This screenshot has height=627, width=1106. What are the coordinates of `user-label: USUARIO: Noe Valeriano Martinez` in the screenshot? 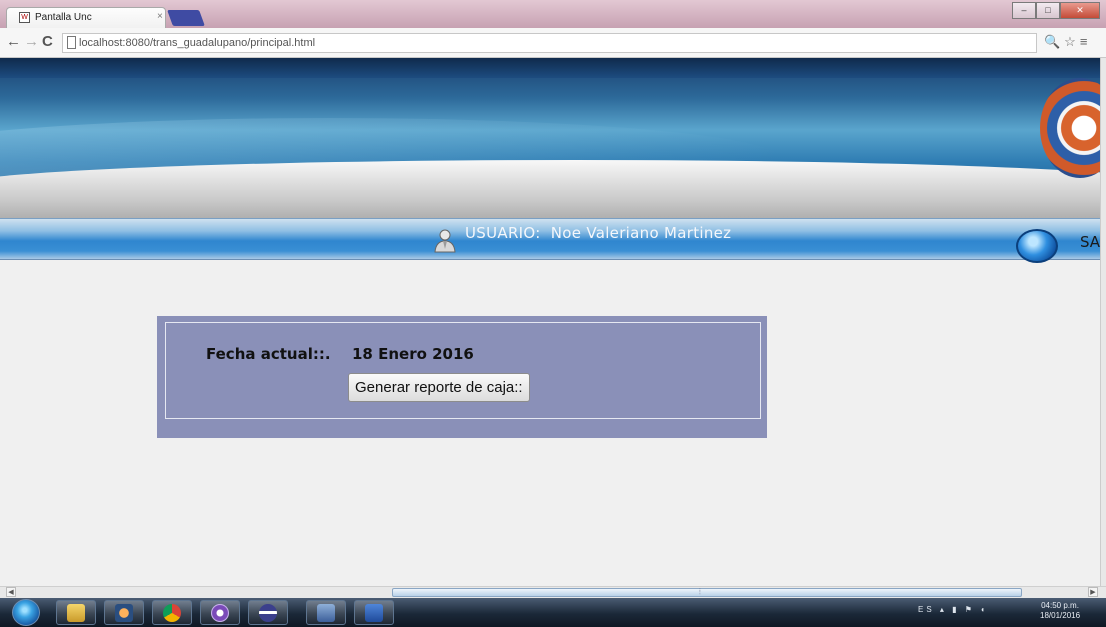 It's located at (598, 233).